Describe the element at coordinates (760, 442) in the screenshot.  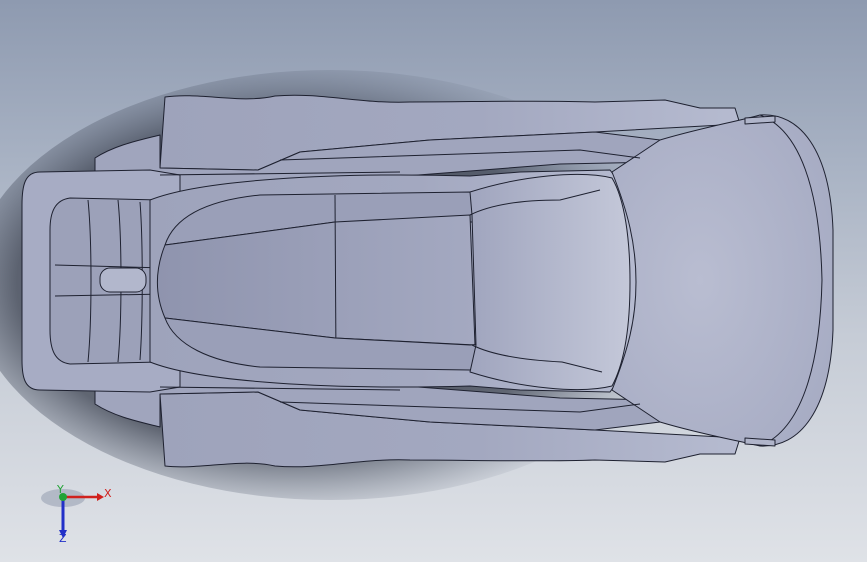
I see `front-tab-bottom` at that location.